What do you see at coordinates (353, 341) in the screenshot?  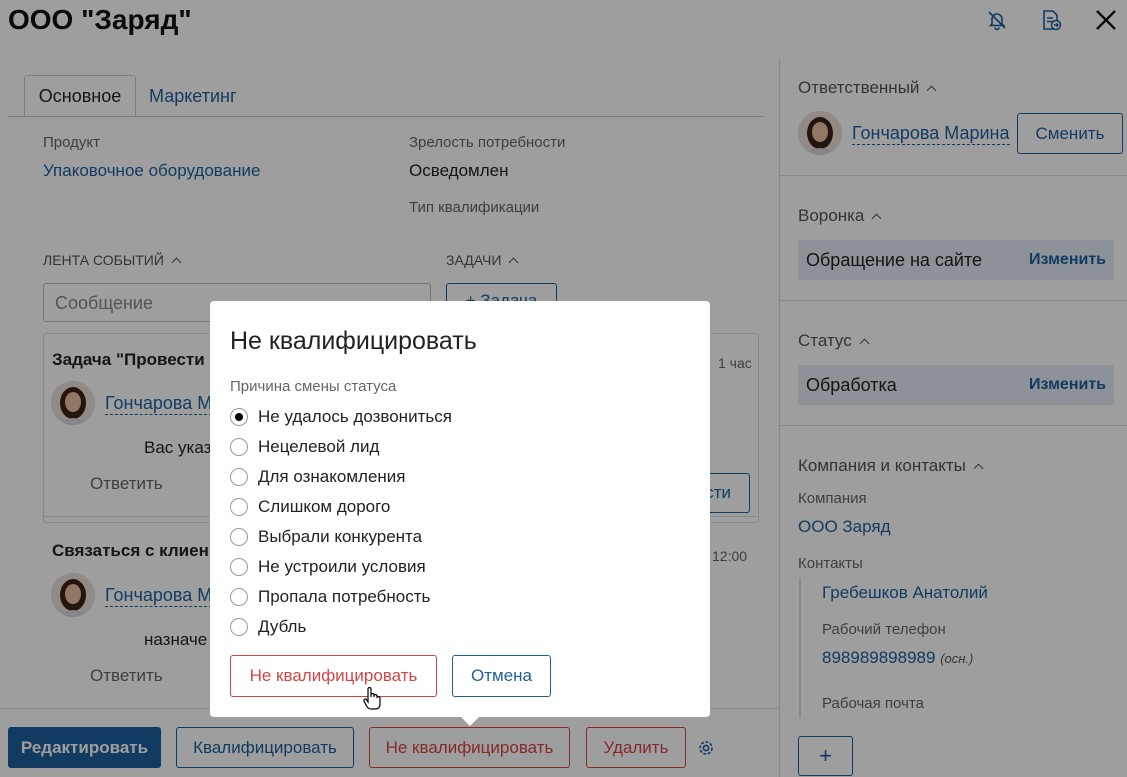 I see `dialog-title: Не квалифицировать` at bounding box center [353, 341].